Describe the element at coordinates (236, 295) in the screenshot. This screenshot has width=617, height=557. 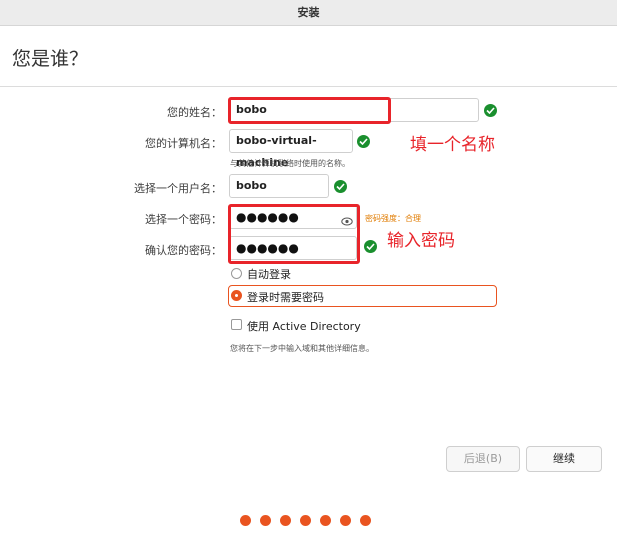
I see `require-password-radio` at that location.